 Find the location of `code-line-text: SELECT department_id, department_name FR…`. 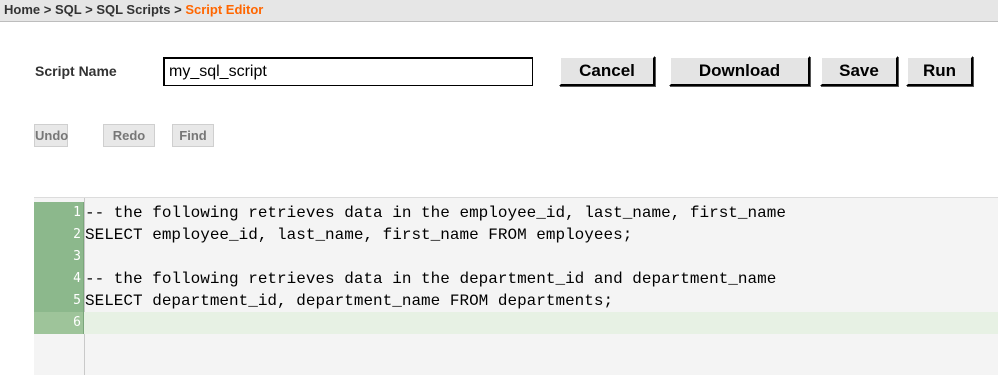

code-line-text: SELECT department_id, department_name FR… is located at coordinates (349, 301).